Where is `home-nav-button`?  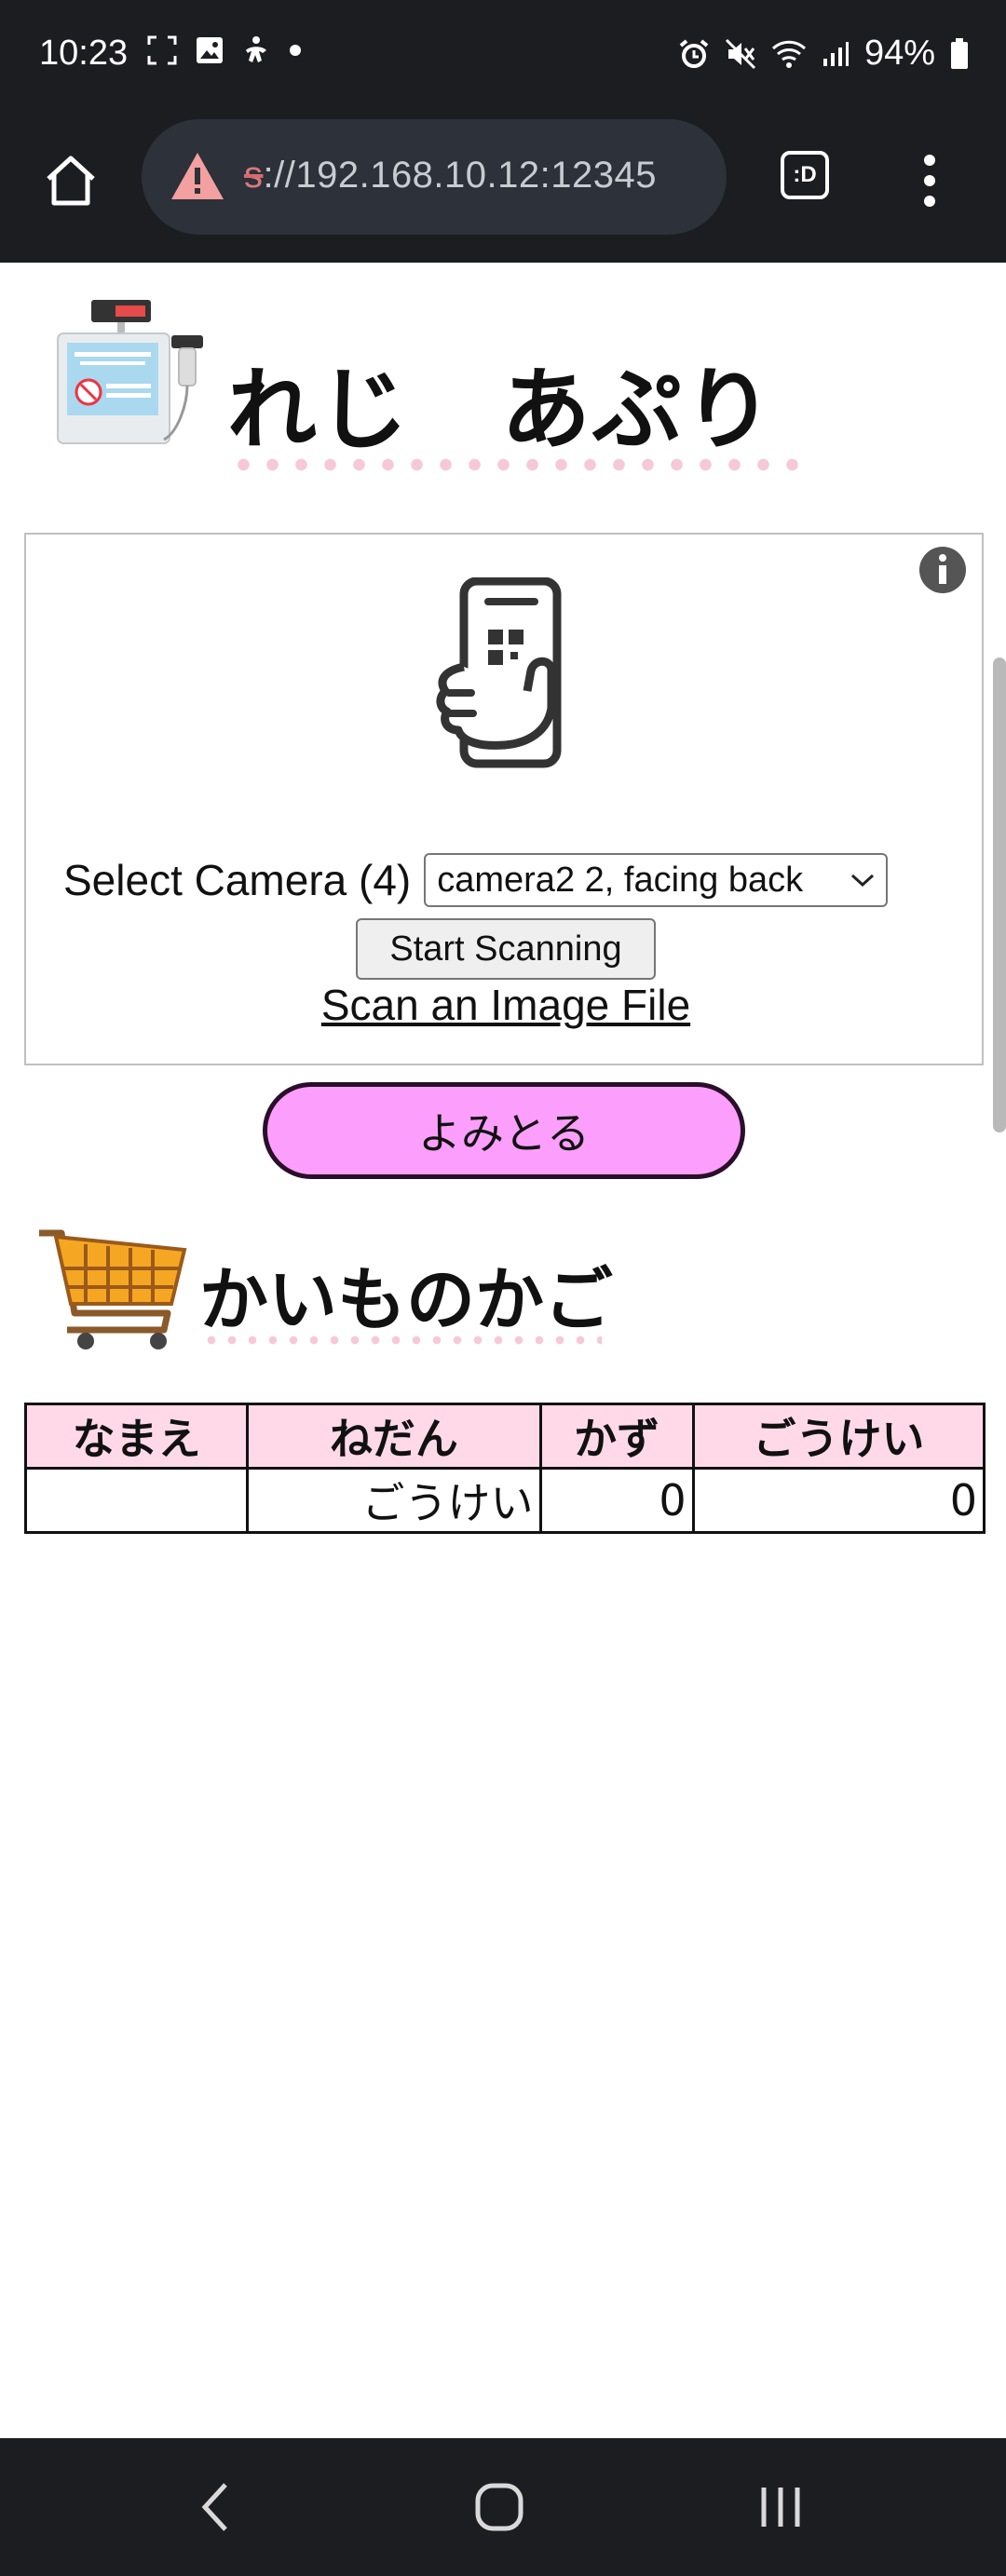
home-nav-button is located at coordinates (499, 2507).